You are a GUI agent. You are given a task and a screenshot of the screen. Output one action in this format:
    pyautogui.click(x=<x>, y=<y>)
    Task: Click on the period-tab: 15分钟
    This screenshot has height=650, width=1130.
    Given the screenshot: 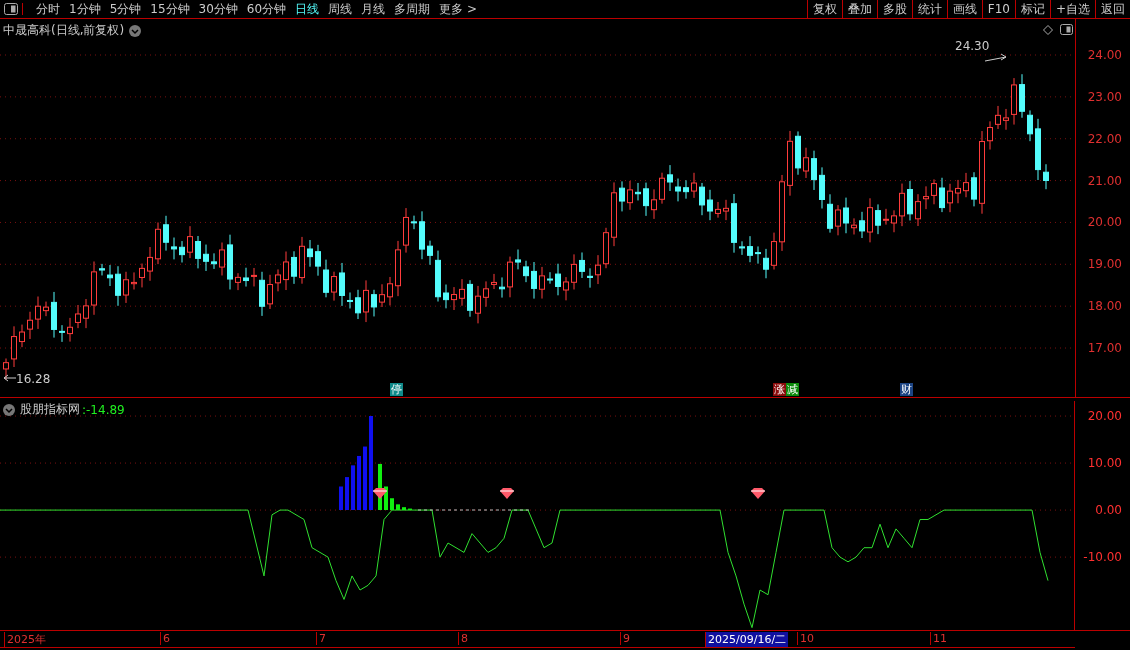 What is the action you would take?
    pyautogui.click(x=170, y=9)
    